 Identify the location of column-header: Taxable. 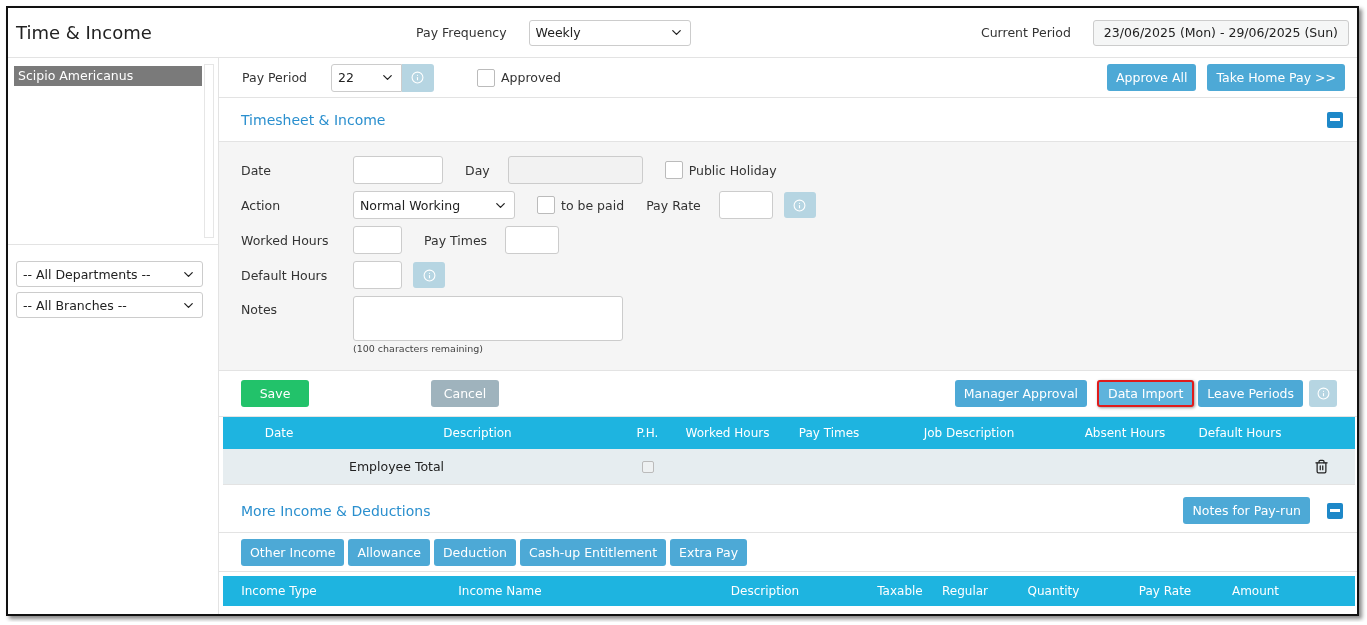
(900, 591).